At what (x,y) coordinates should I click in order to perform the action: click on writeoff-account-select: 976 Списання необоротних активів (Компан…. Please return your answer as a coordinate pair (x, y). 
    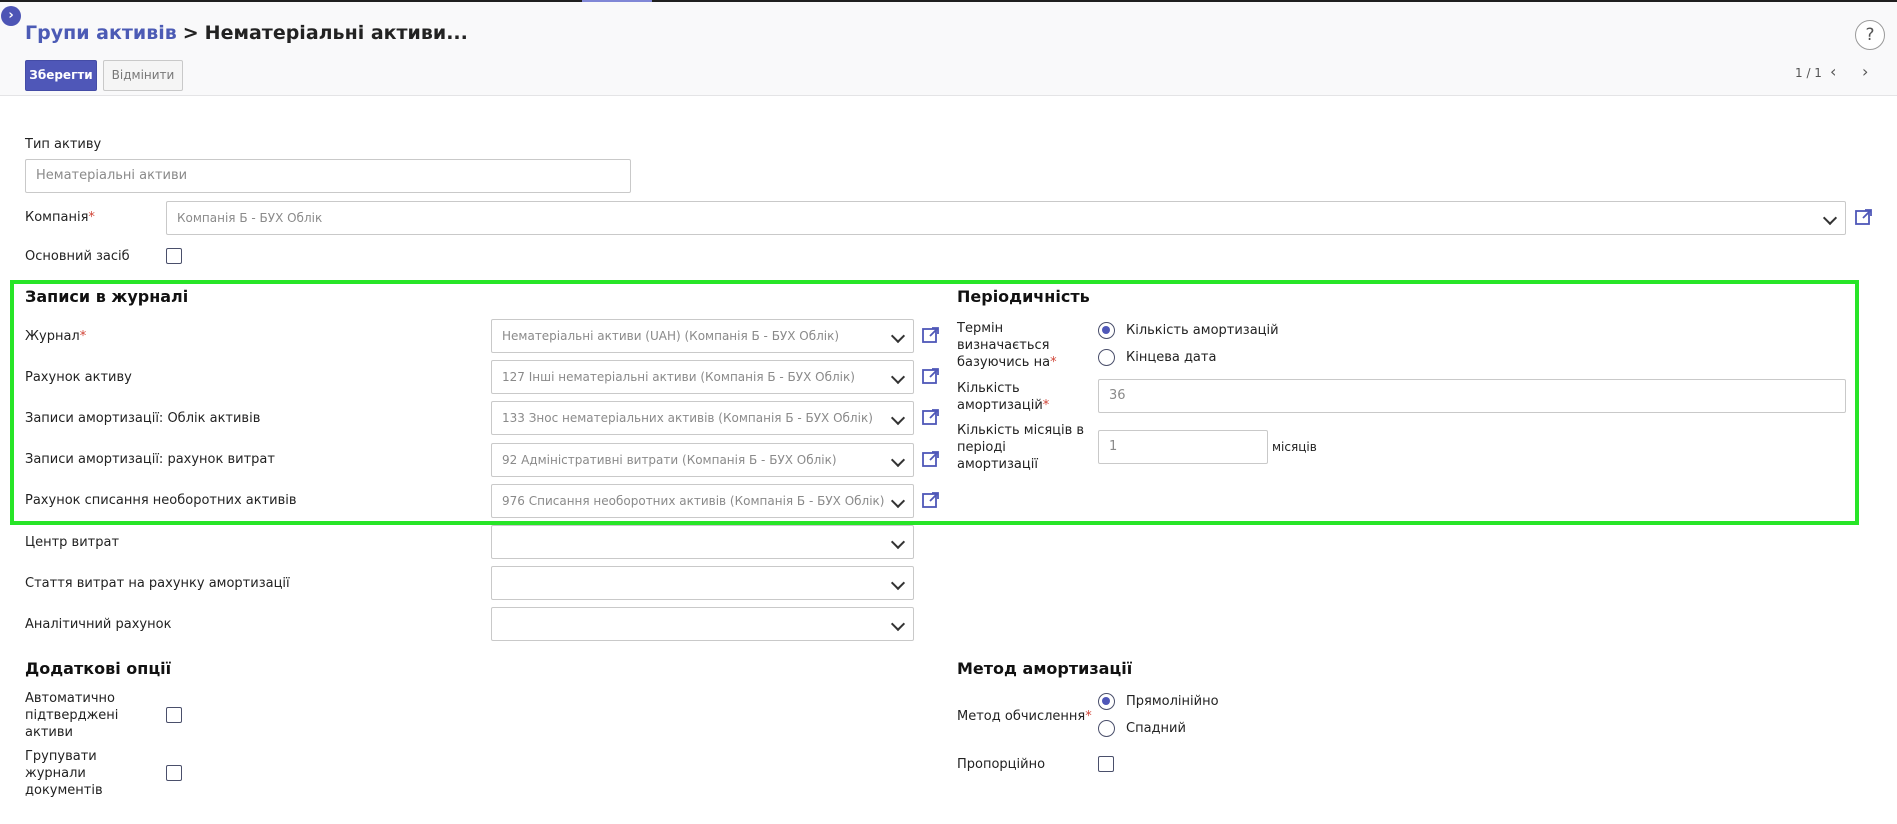
    Looking at the image, I should click on (702, 501).